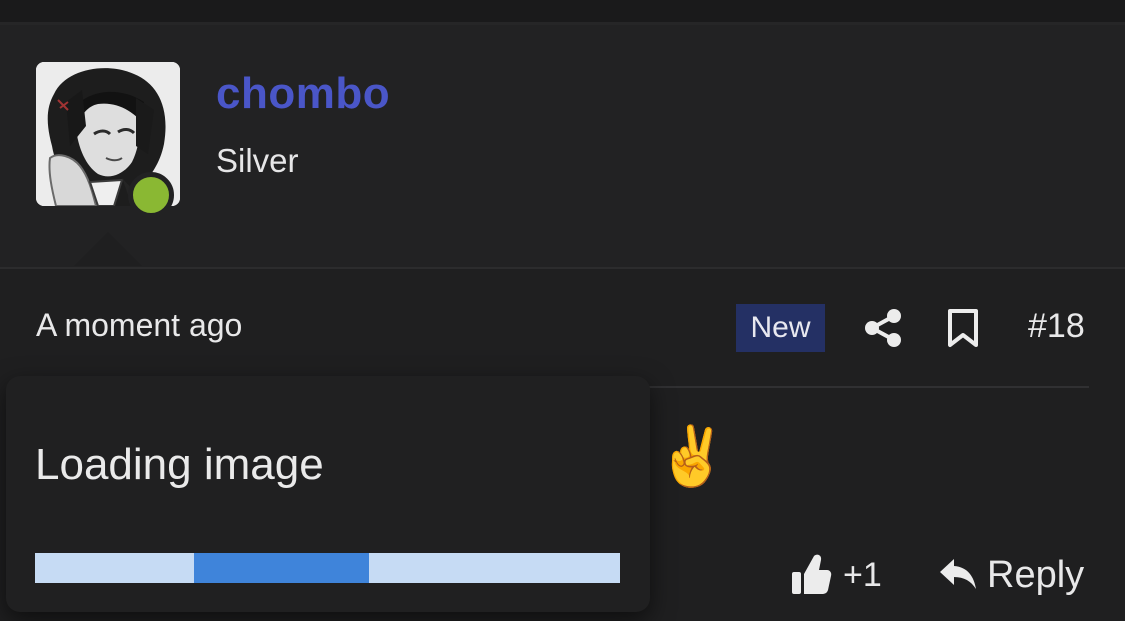 This screenshot has width=1125, height=621. Describe the element at coordinates (139, 325) in the screenshot. I see `post-timestamp: A moment ago` at that location.